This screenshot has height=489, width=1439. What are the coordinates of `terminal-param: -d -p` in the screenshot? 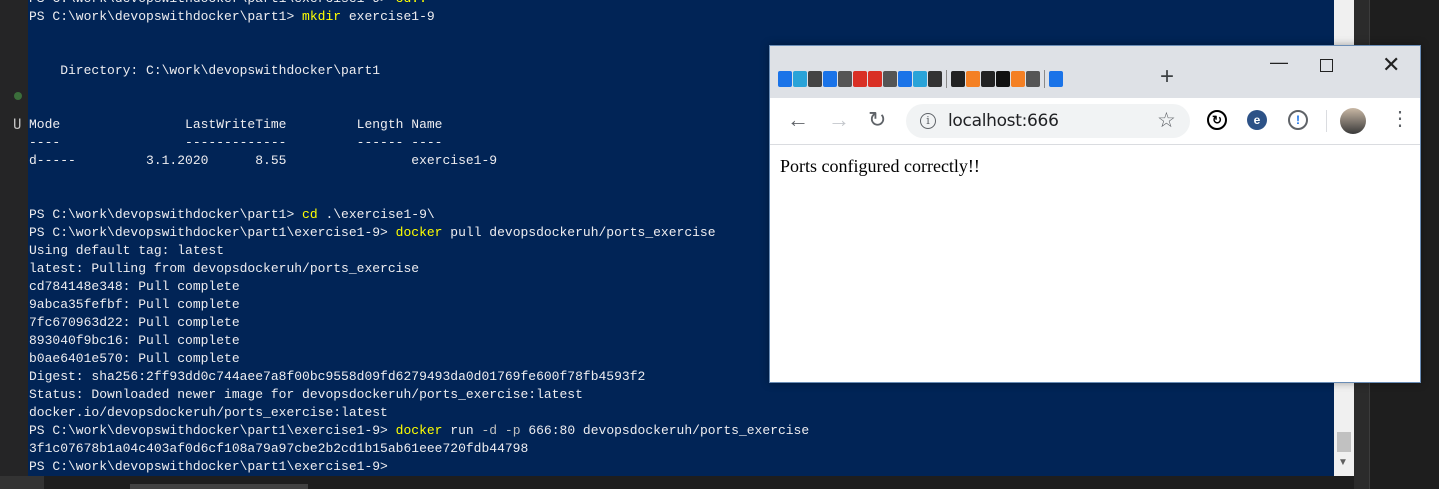 It's located at (497, 430).